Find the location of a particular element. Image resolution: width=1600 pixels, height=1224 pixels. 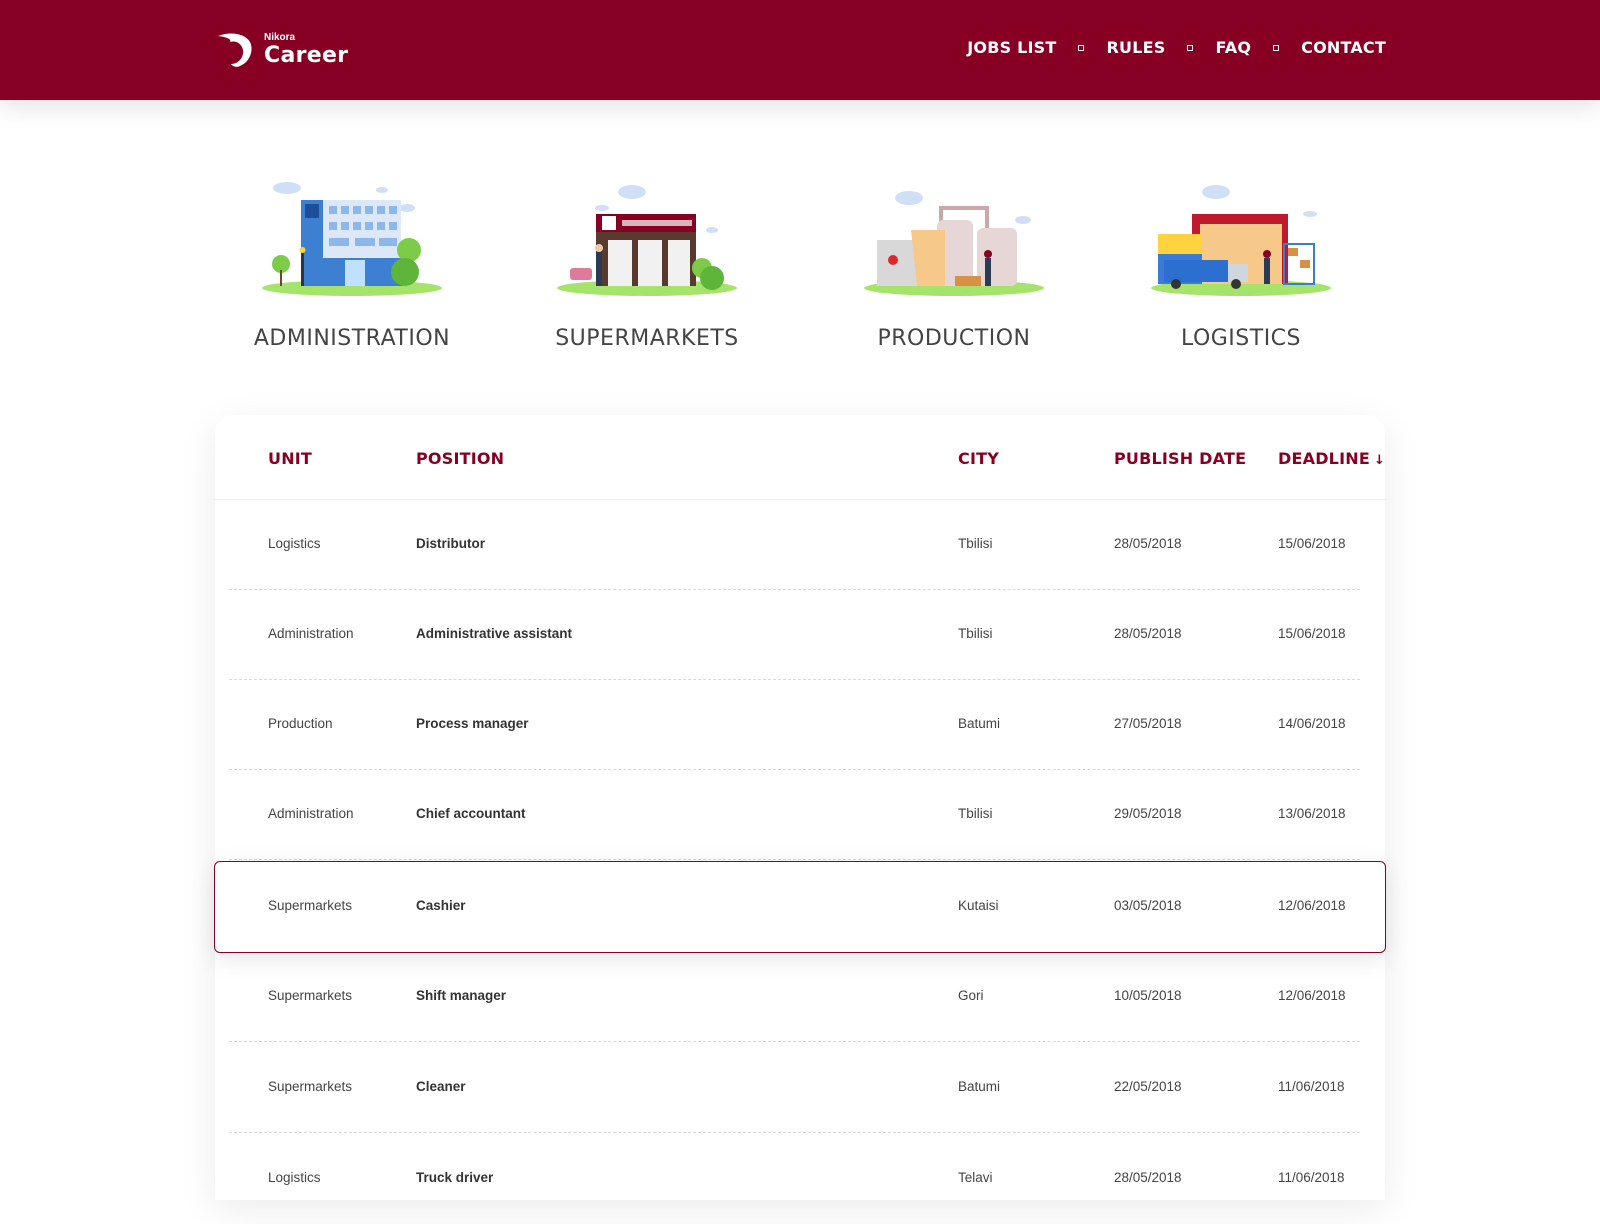

logo: Nikora Career is located at coordinates (281, 50).